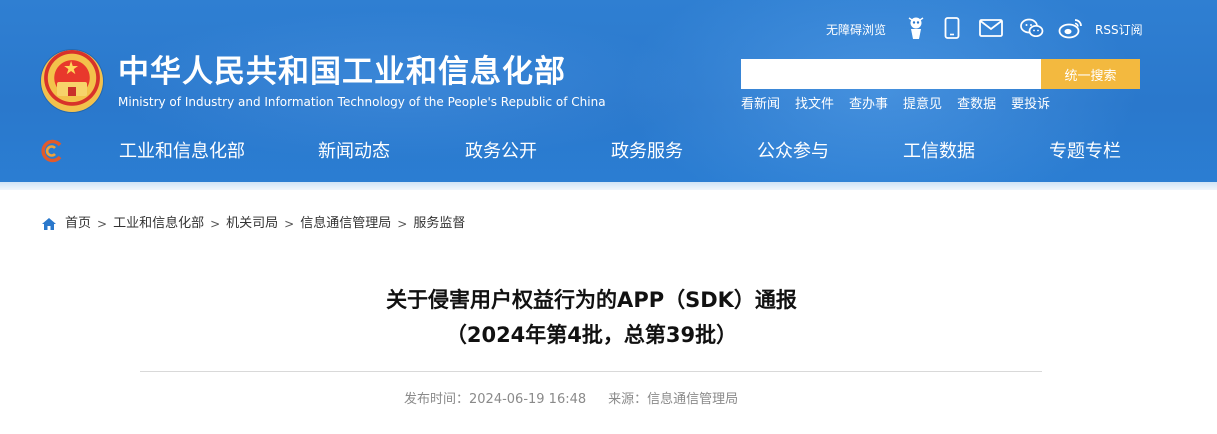 Image resolution: width=1217 pixels, height=434 pixels. I want to click on nav-item-special-topics: 专题专栏, so click(1085, 152).